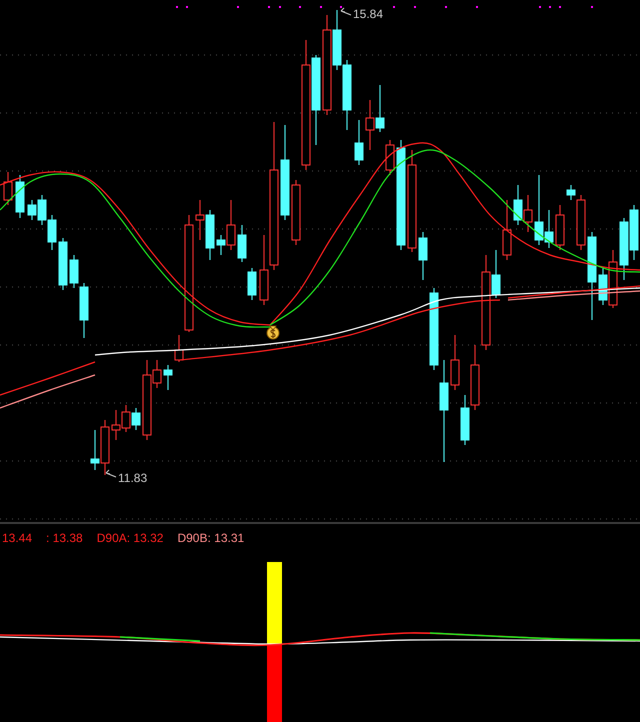 The height and width of the screenshot is (722, 640). I want to click on price-label: 15.84, so click(368, 14).